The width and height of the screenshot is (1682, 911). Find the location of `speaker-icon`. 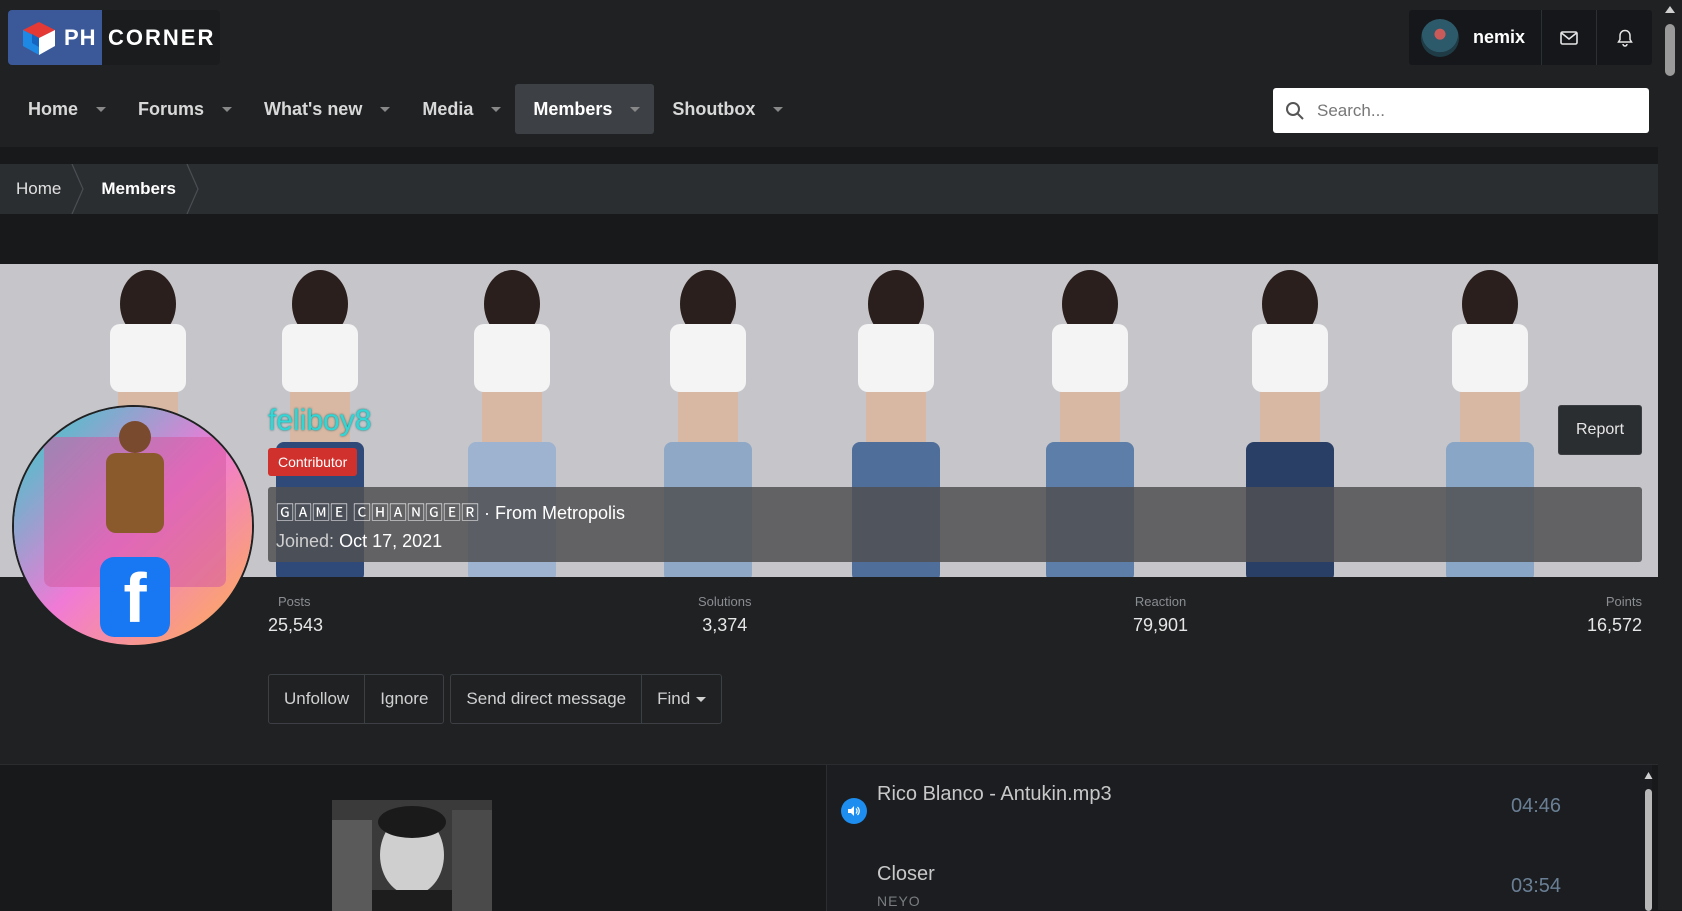

speaker-icon is located at coordinates (854, 811).